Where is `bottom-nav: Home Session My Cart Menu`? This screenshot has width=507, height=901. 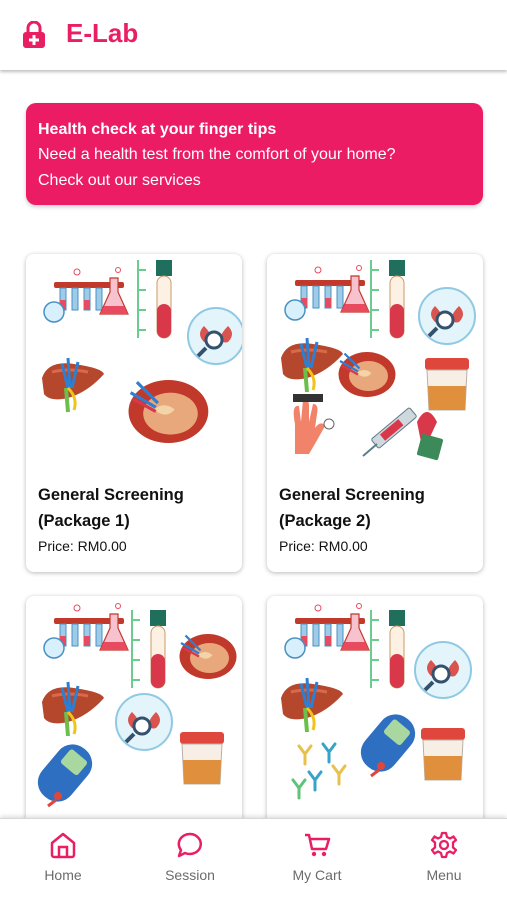
bottom-nav: Home Session My Cart Menu is located at coordinates (253, 859).